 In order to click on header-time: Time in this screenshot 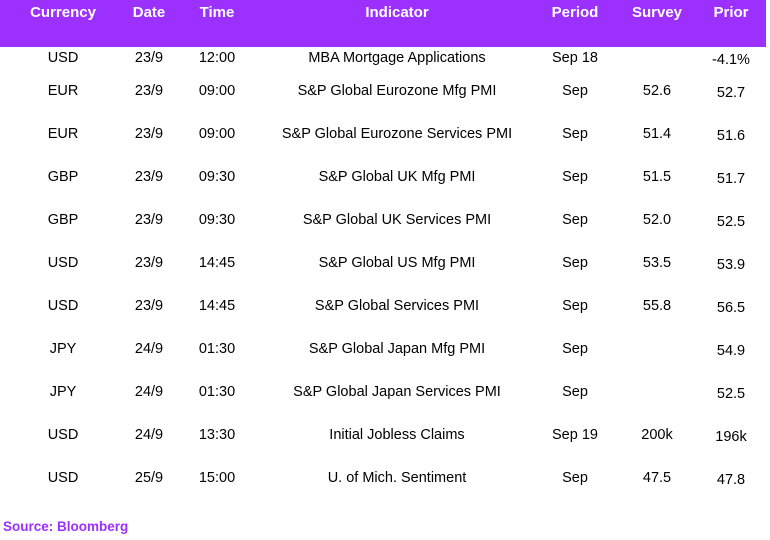, I will do `click(217, 23)`.